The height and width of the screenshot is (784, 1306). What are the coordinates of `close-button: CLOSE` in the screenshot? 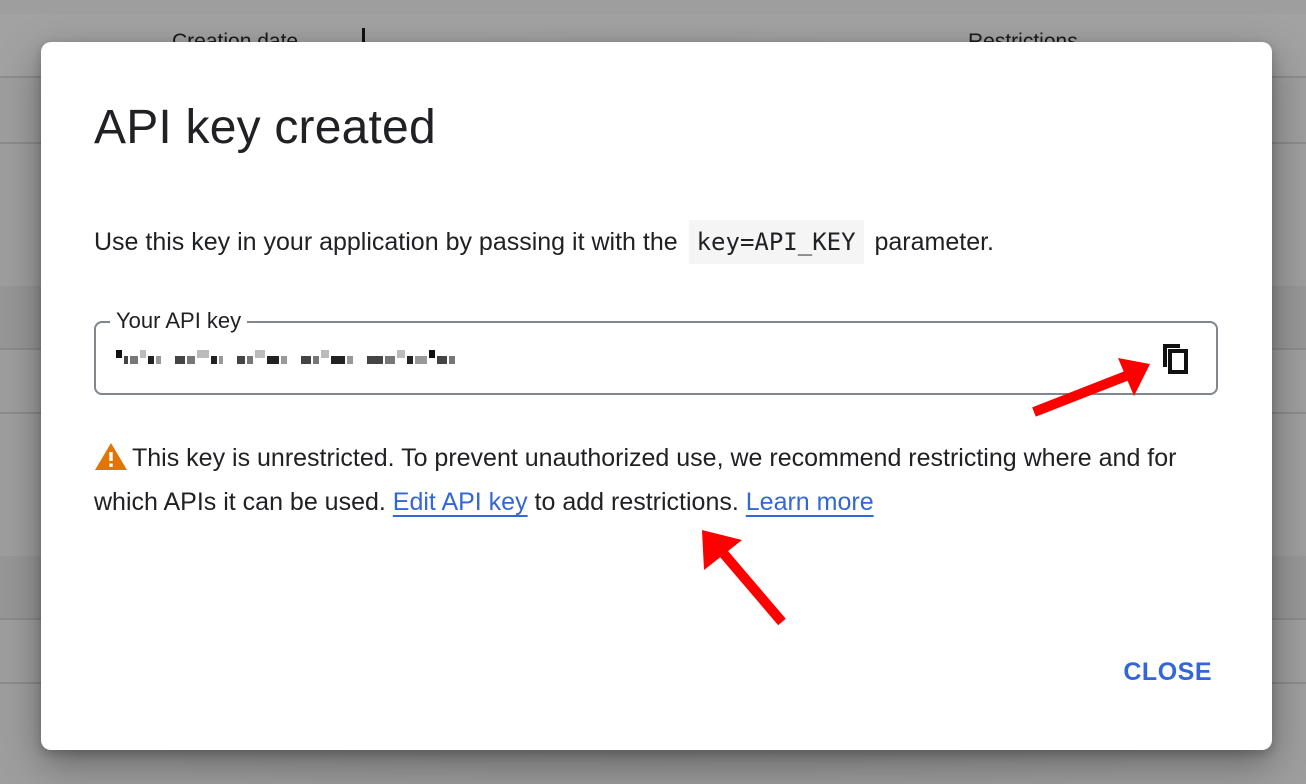 It's located at (1167, 672).